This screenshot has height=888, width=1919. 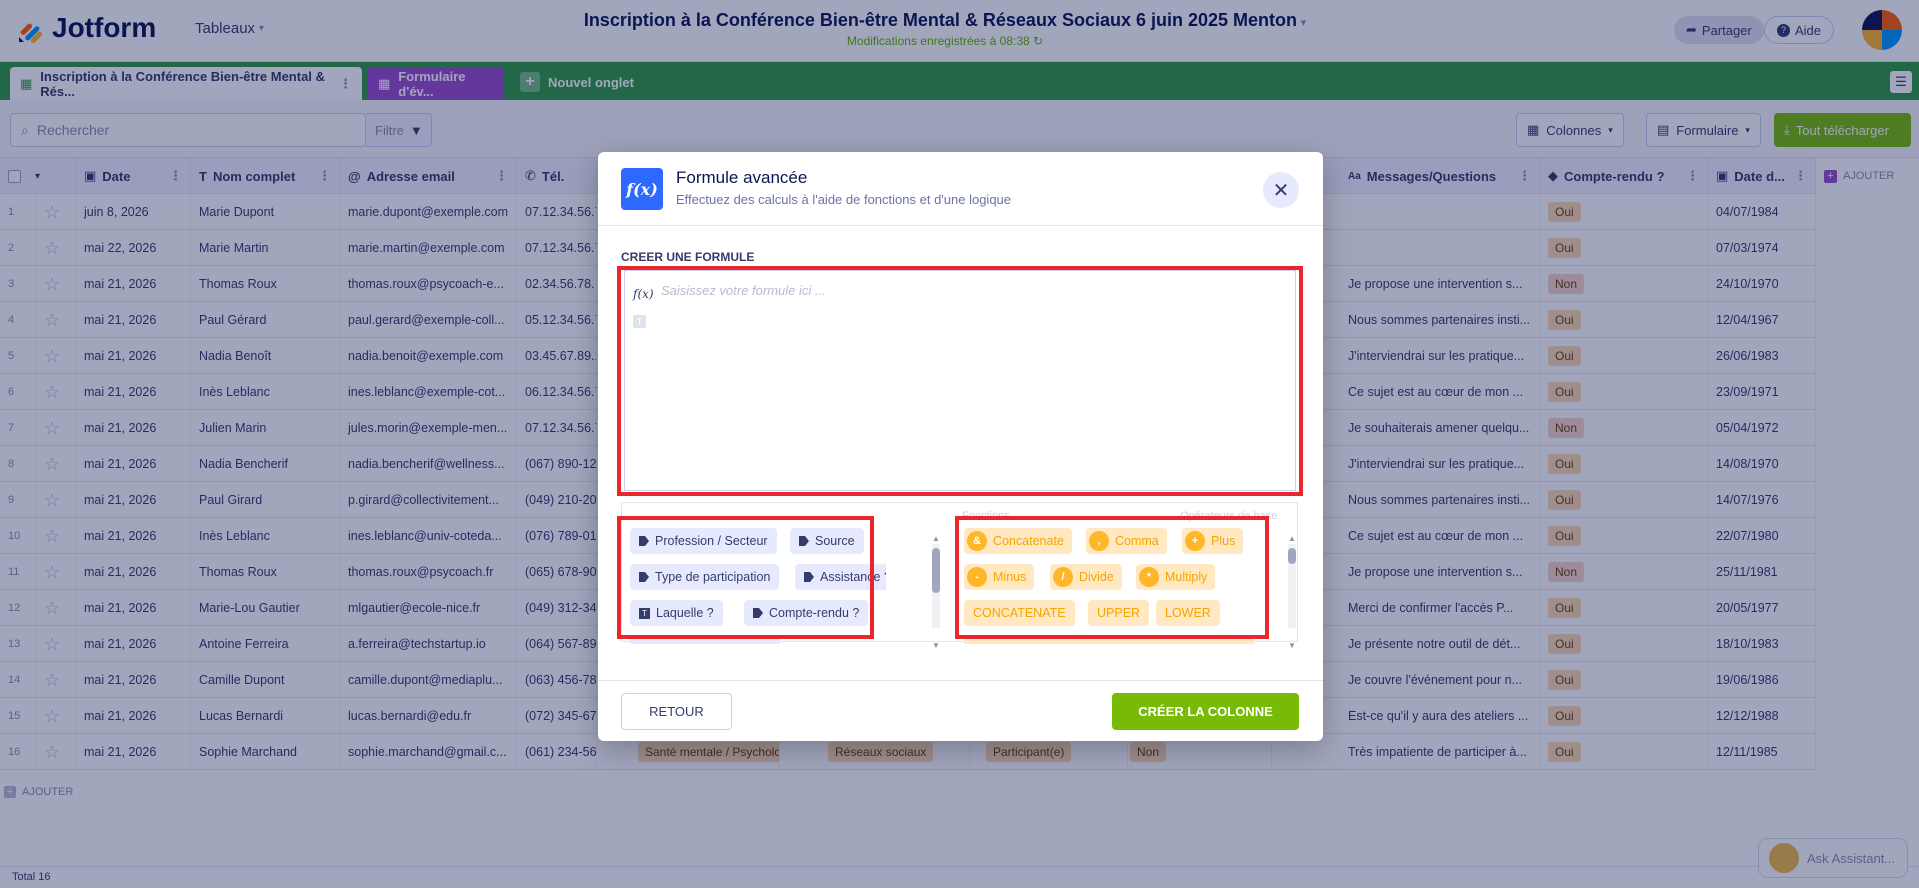 I want to click on highlight-fields-list, so click(x=745, y=577).